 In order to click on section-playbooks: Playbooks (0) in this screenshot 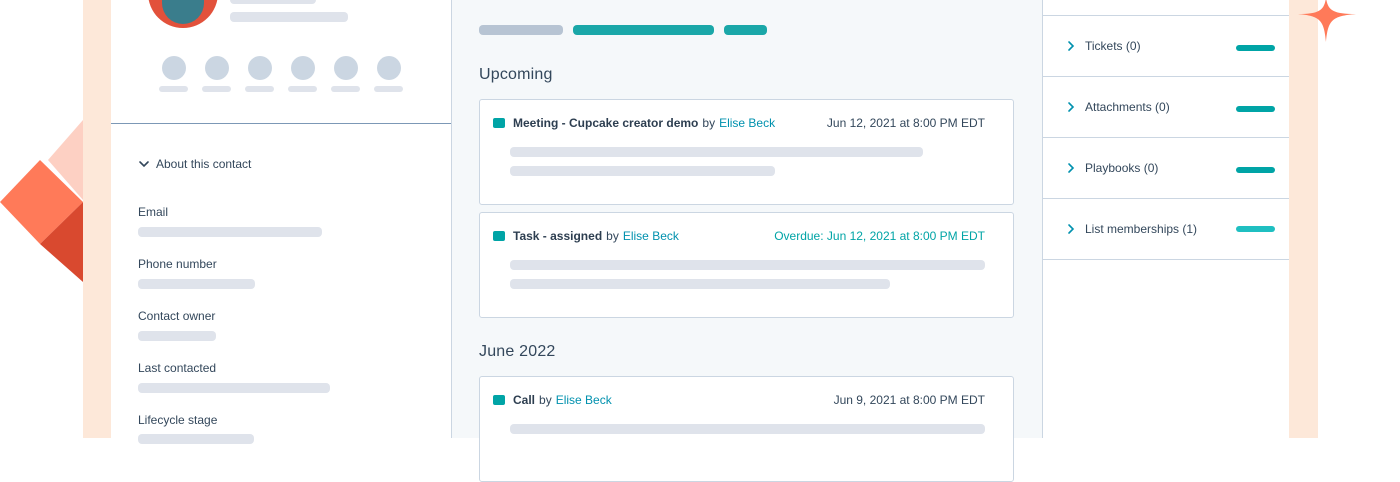, I will do `click(1166, 168)`.